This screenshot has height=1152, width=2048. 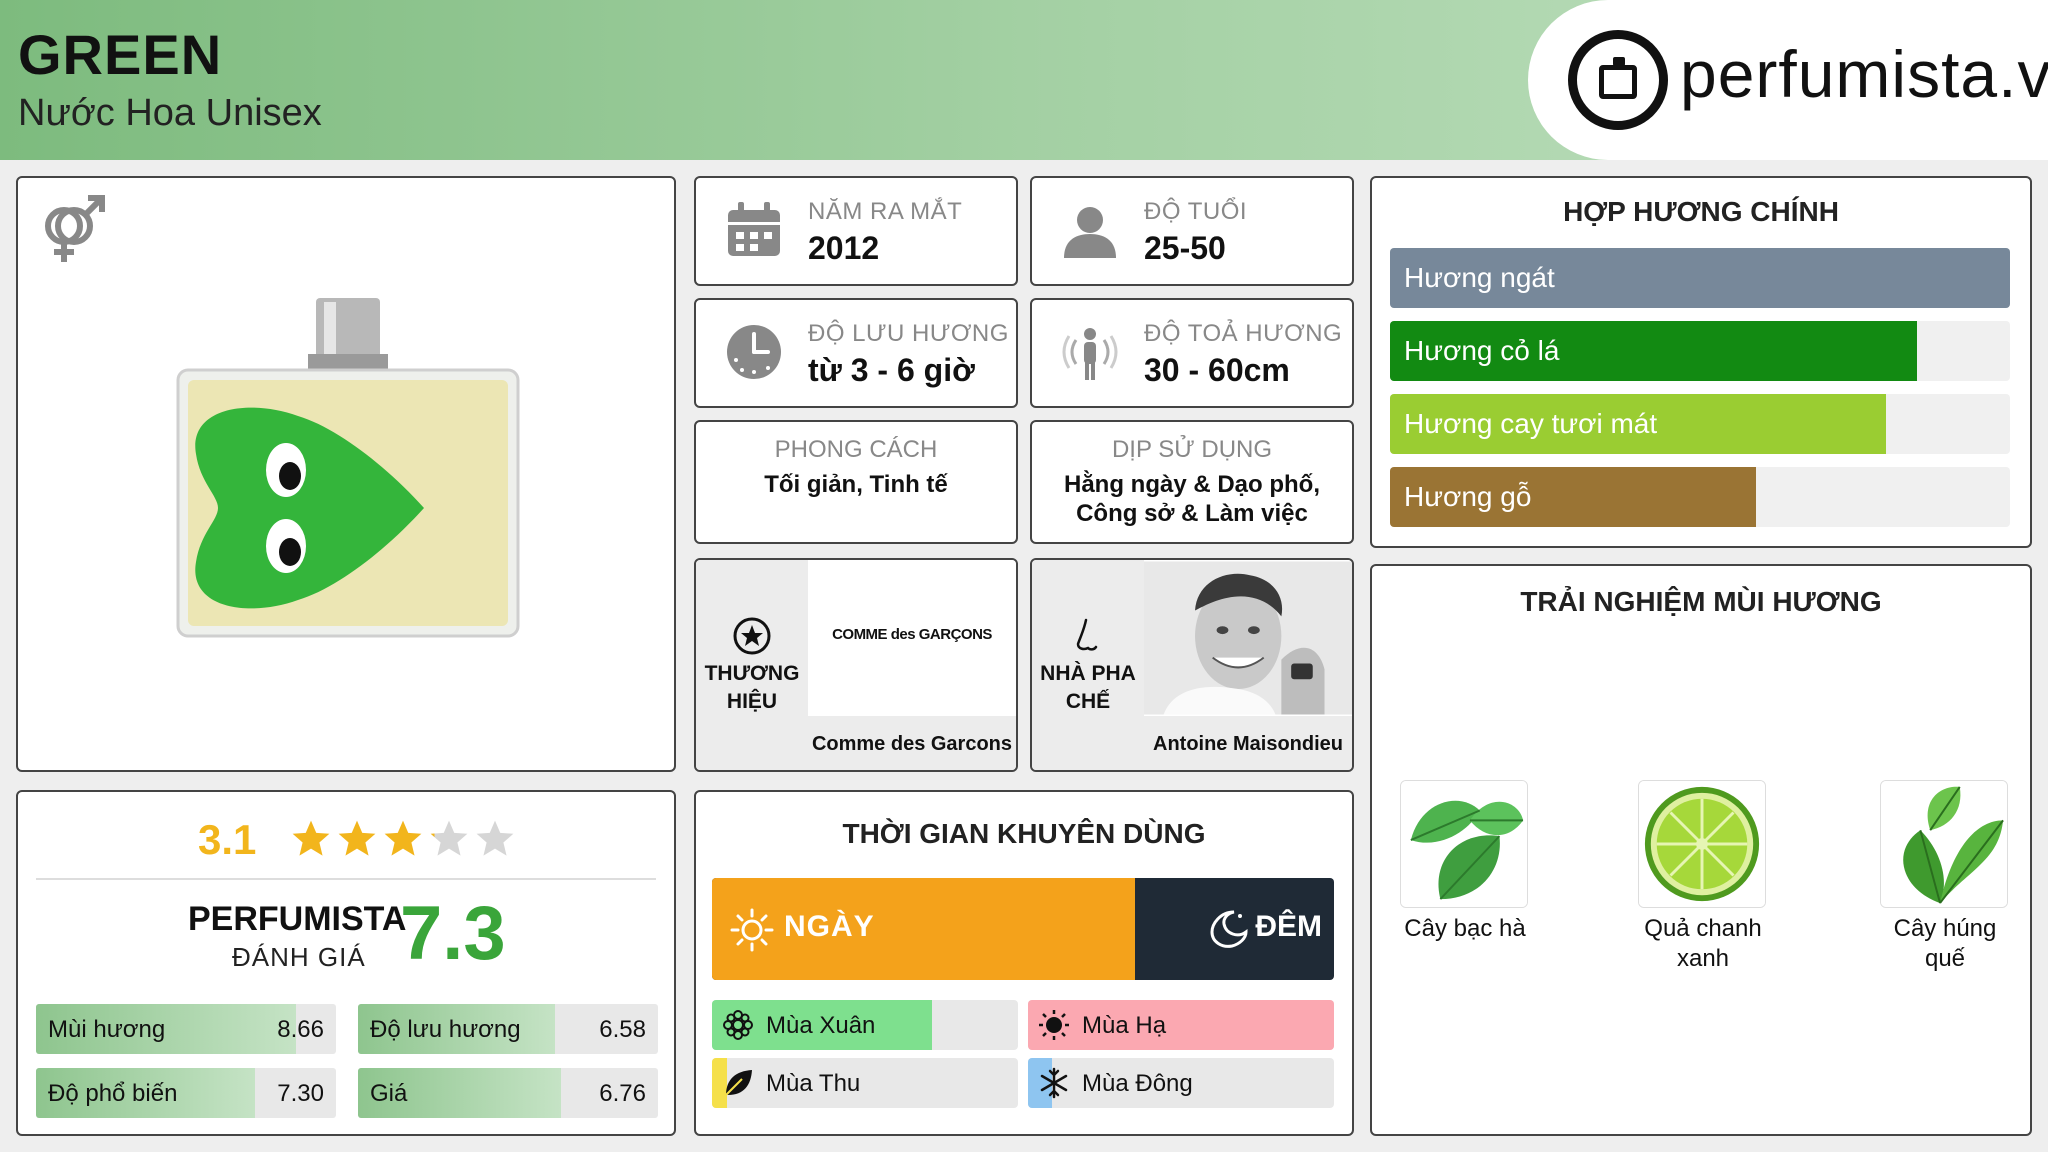 I want to click on occasion-label: DỊP SỬ DỤNG, so click(x=1192, y=449).